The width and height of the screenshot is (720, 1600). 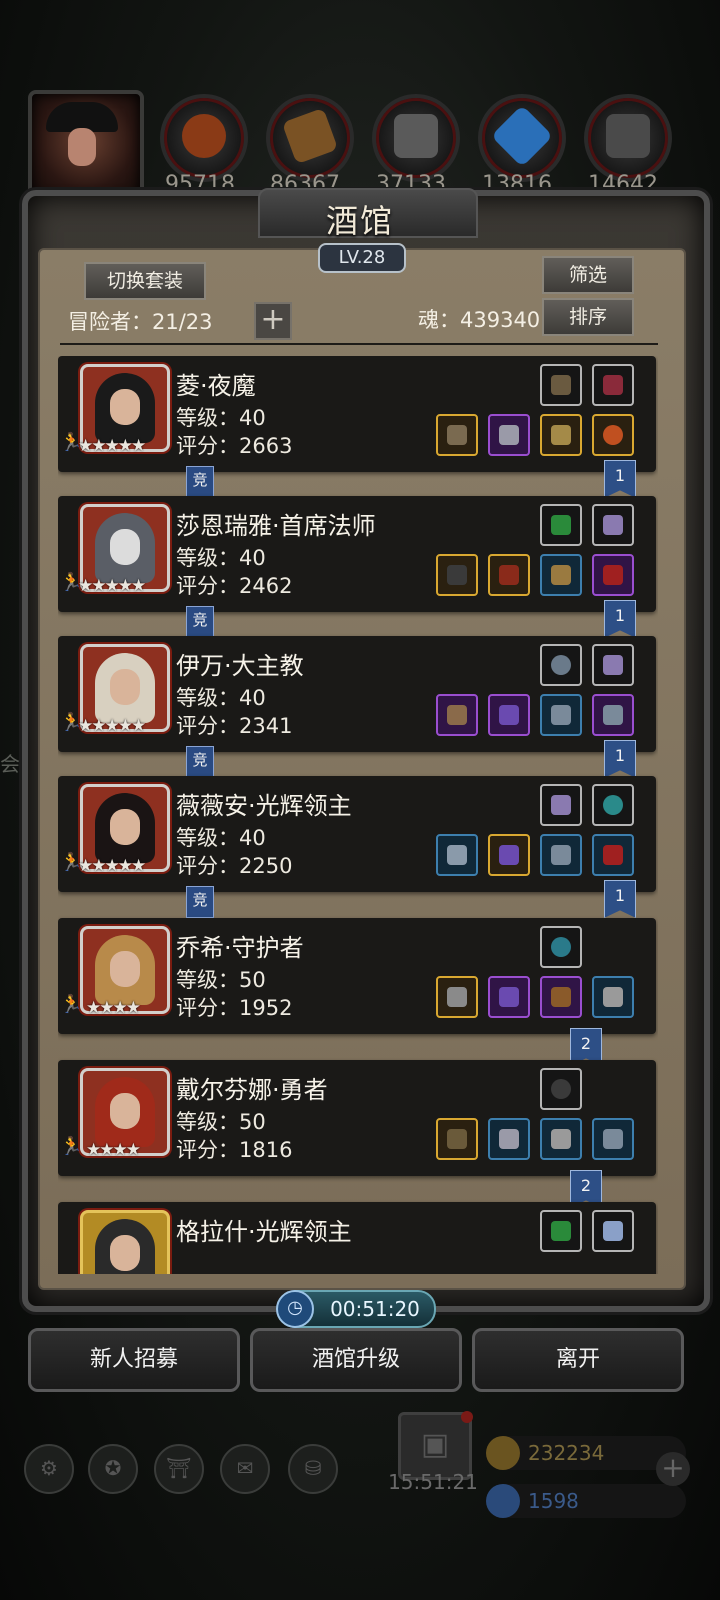 I want to click on player-portrait, so click(x=86, y=146).